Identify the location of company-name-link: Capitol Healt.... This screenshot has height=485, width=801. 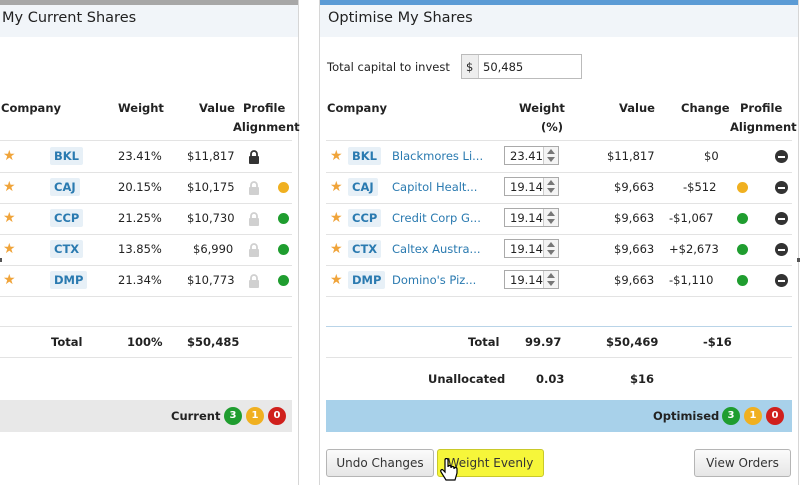
(434, 187).